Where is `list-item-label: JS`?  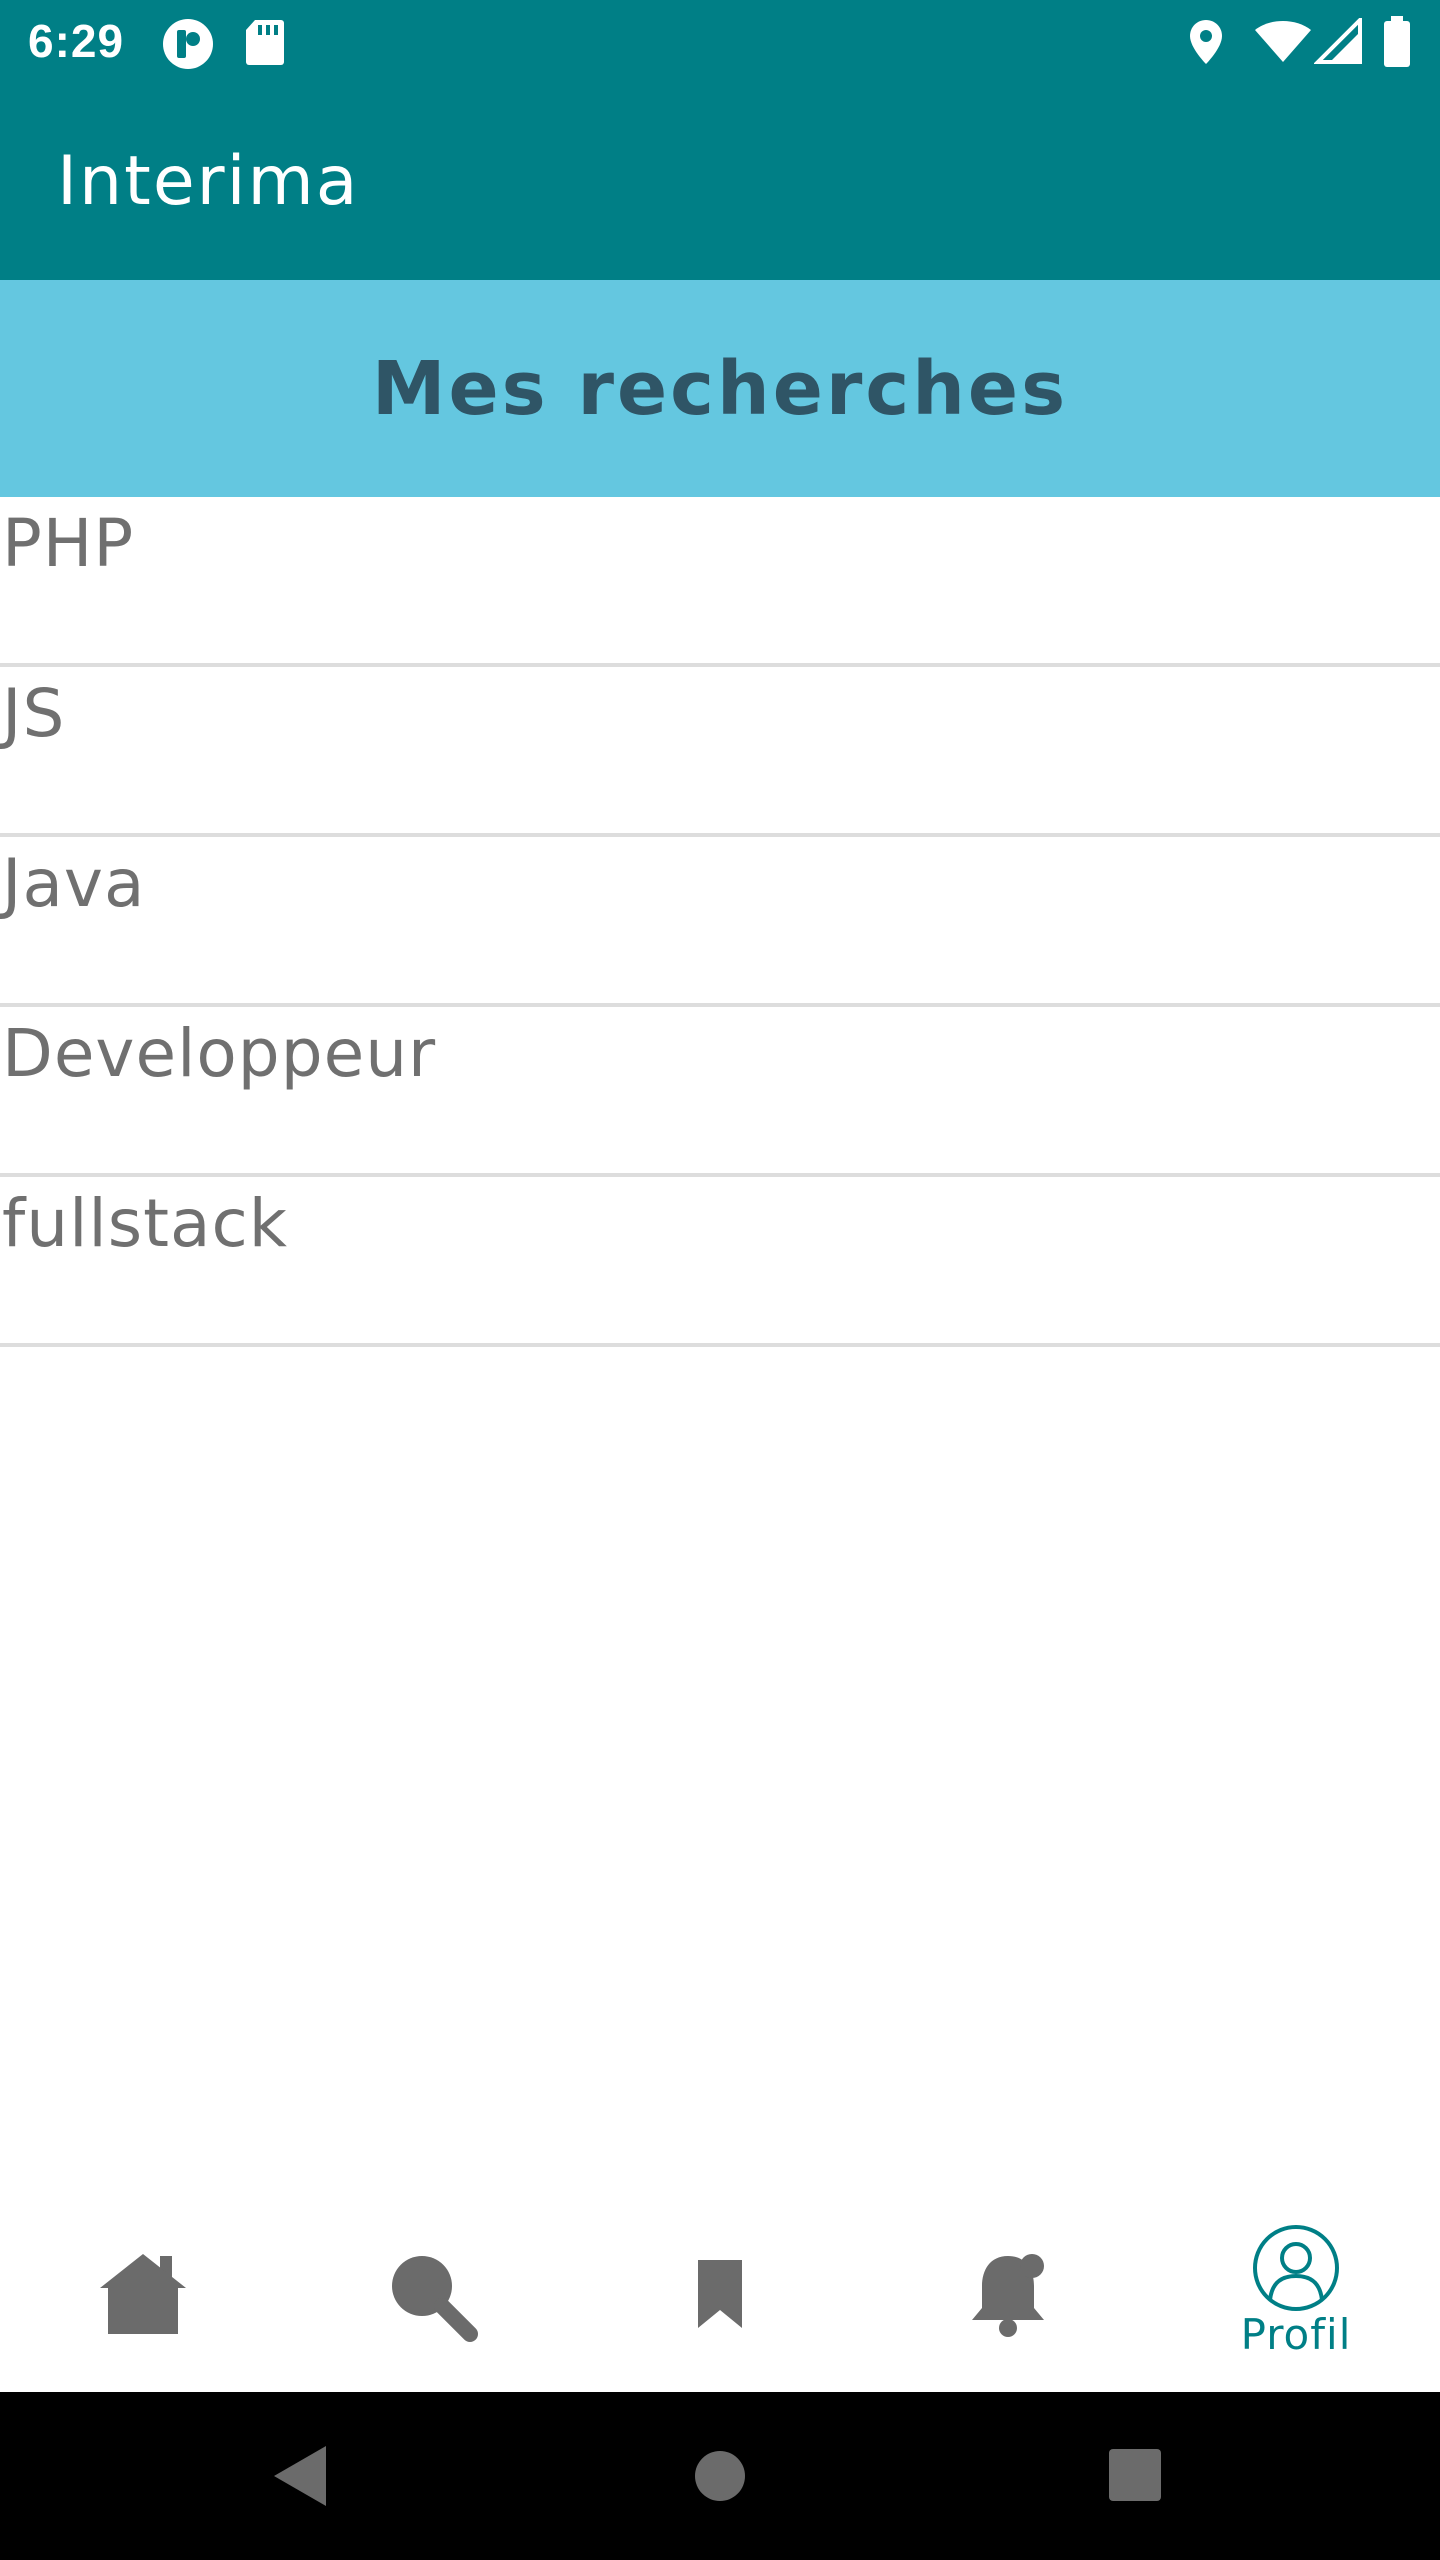 list-item-label: JS is located at coordinates (34, 713).